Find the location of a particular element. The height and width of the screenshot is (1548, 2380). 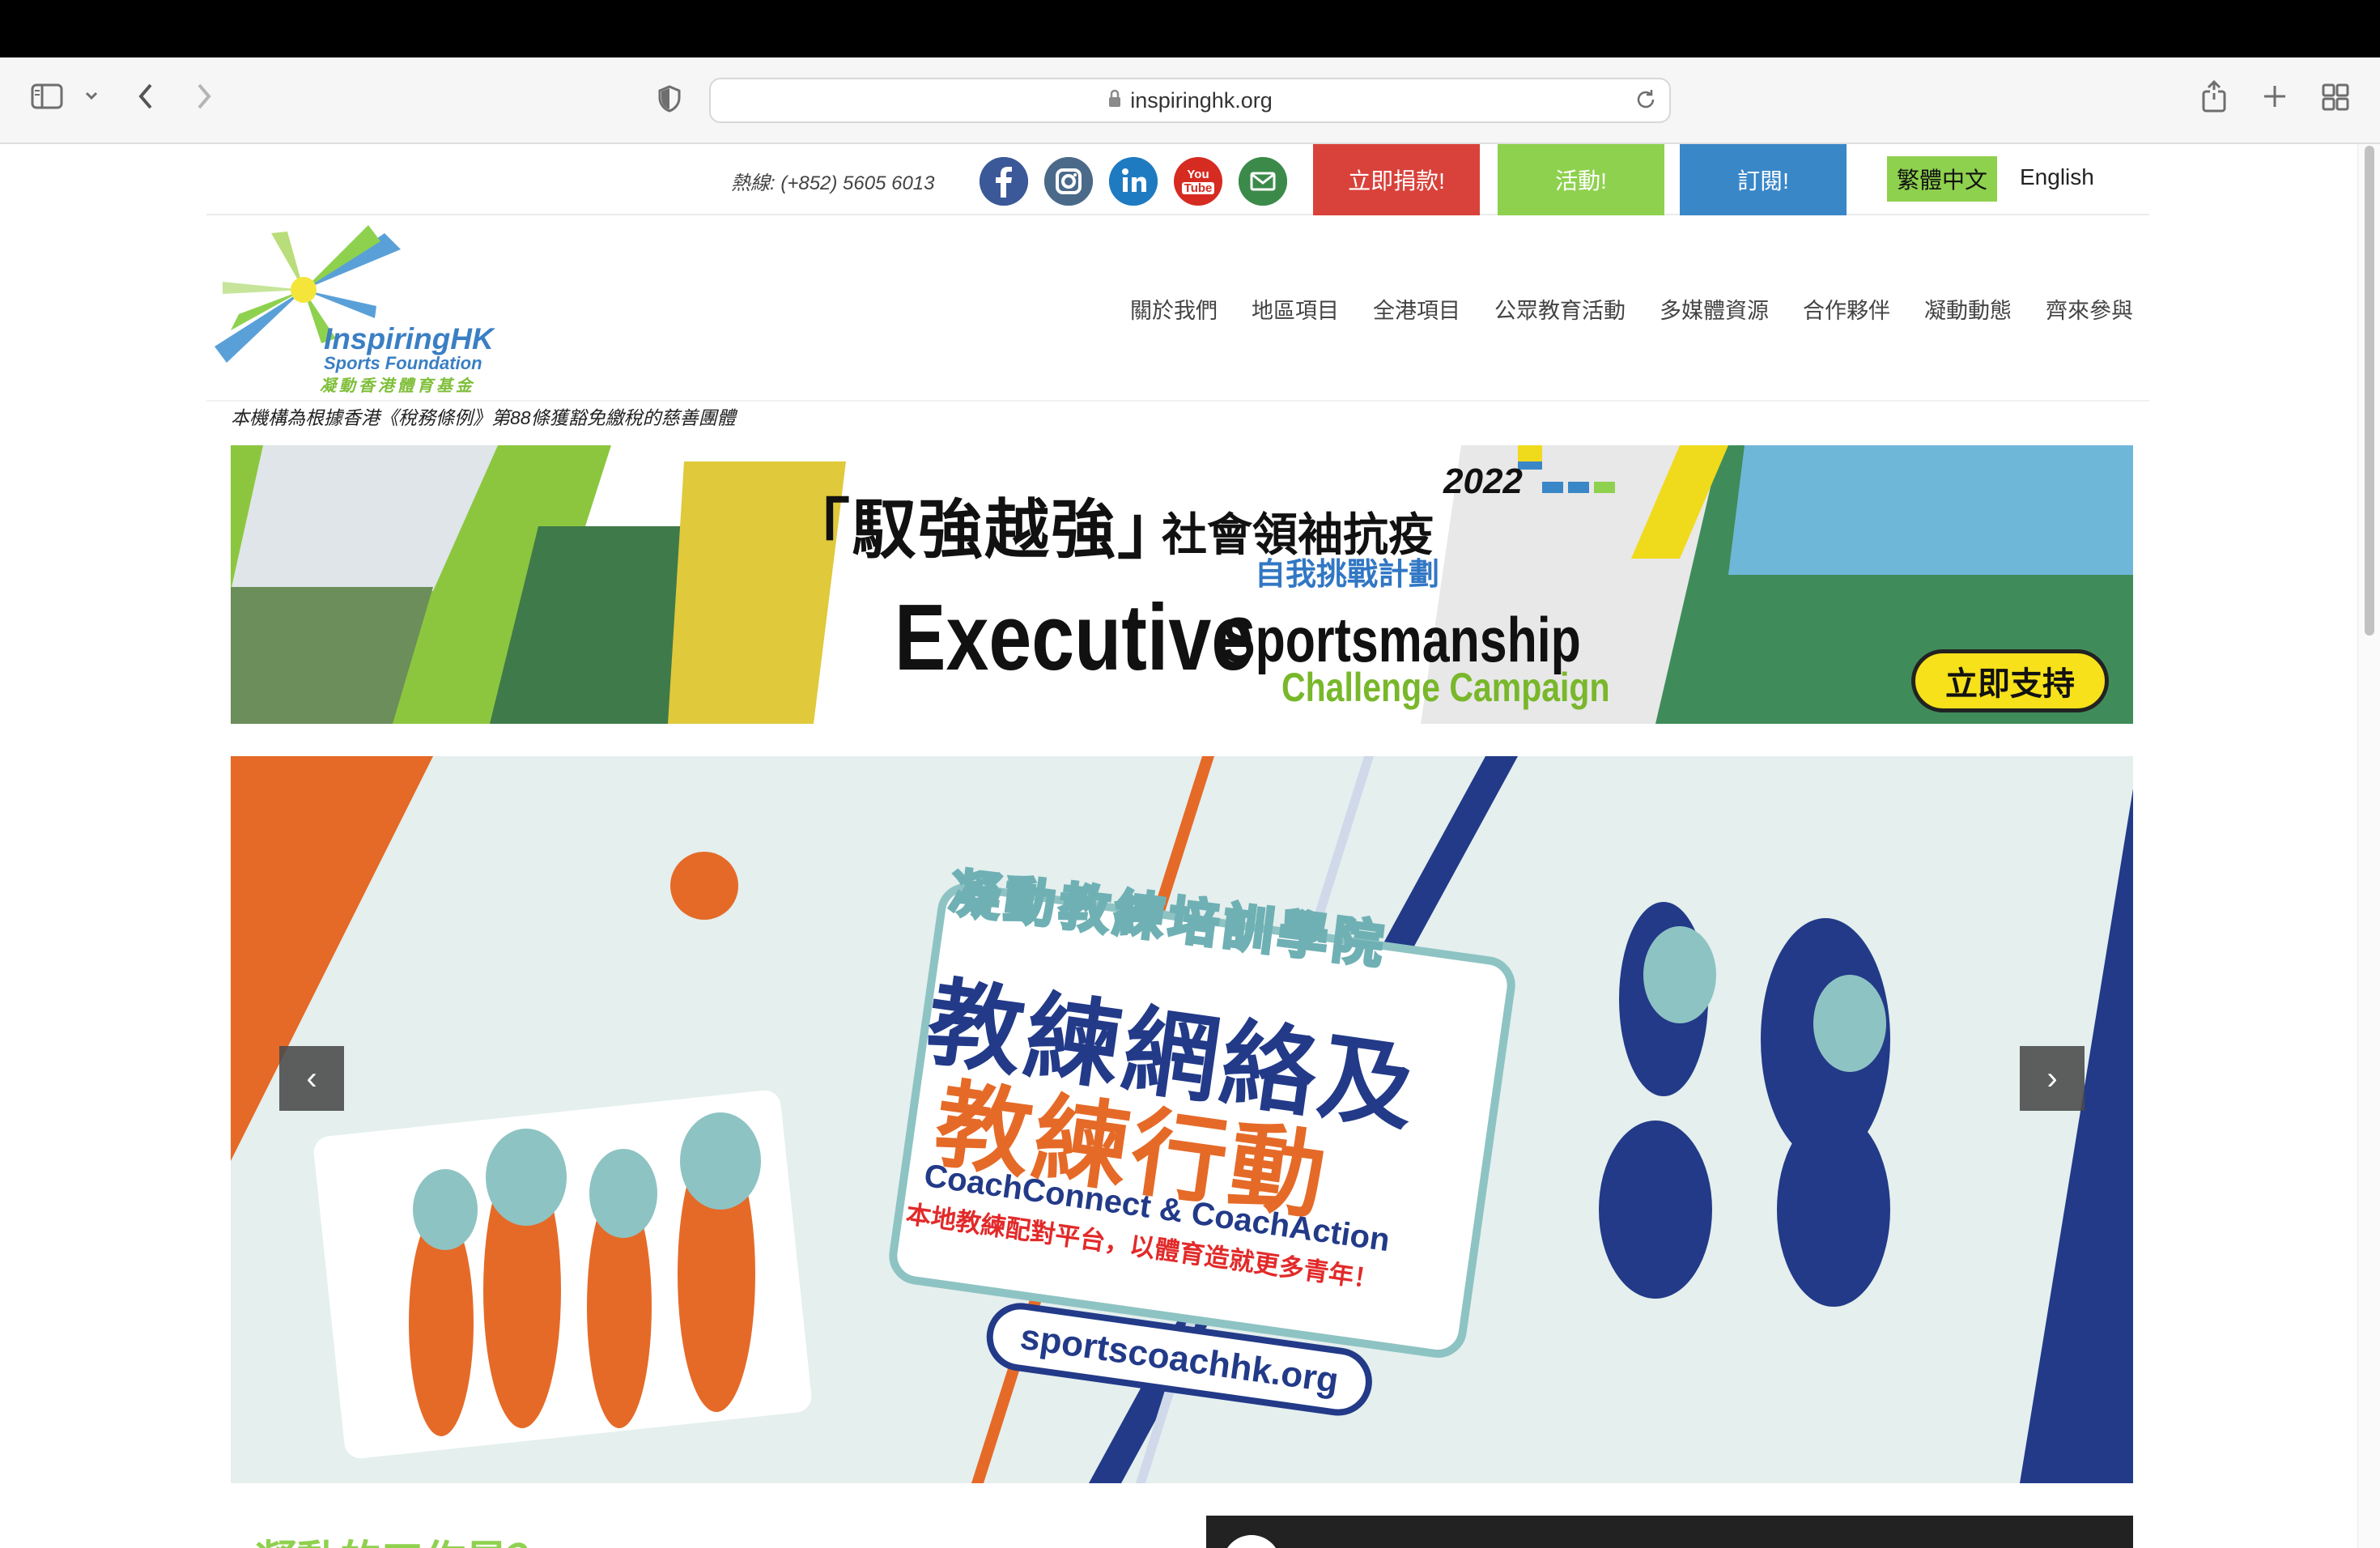

campaign-title-en1: Executive is located at coordinates (1075, 637).